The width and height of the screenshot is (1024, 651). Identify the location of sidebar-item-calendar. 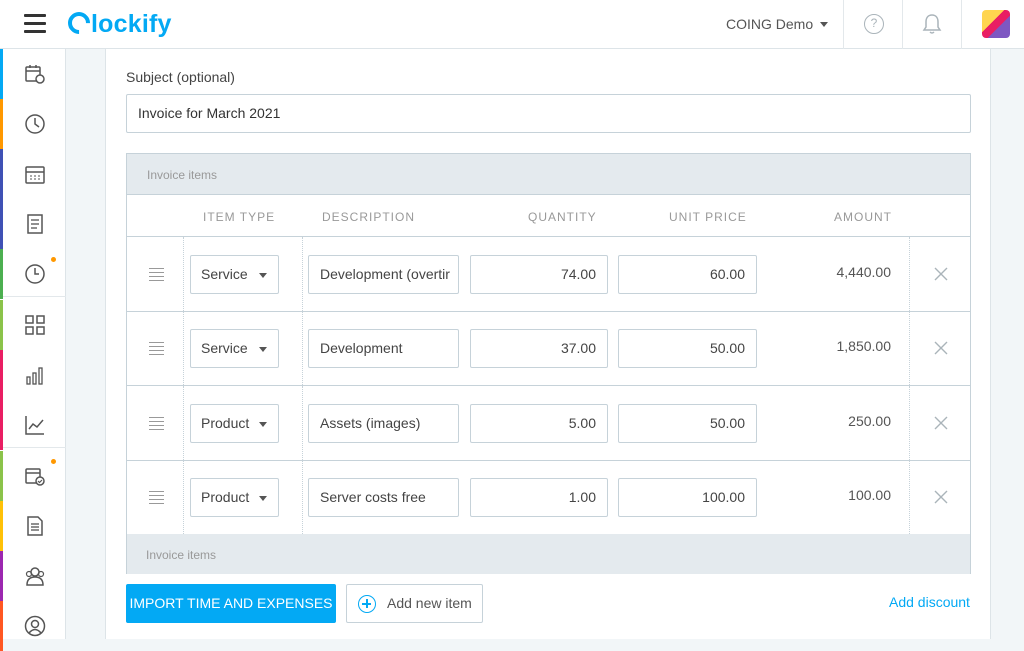
(33, 174).